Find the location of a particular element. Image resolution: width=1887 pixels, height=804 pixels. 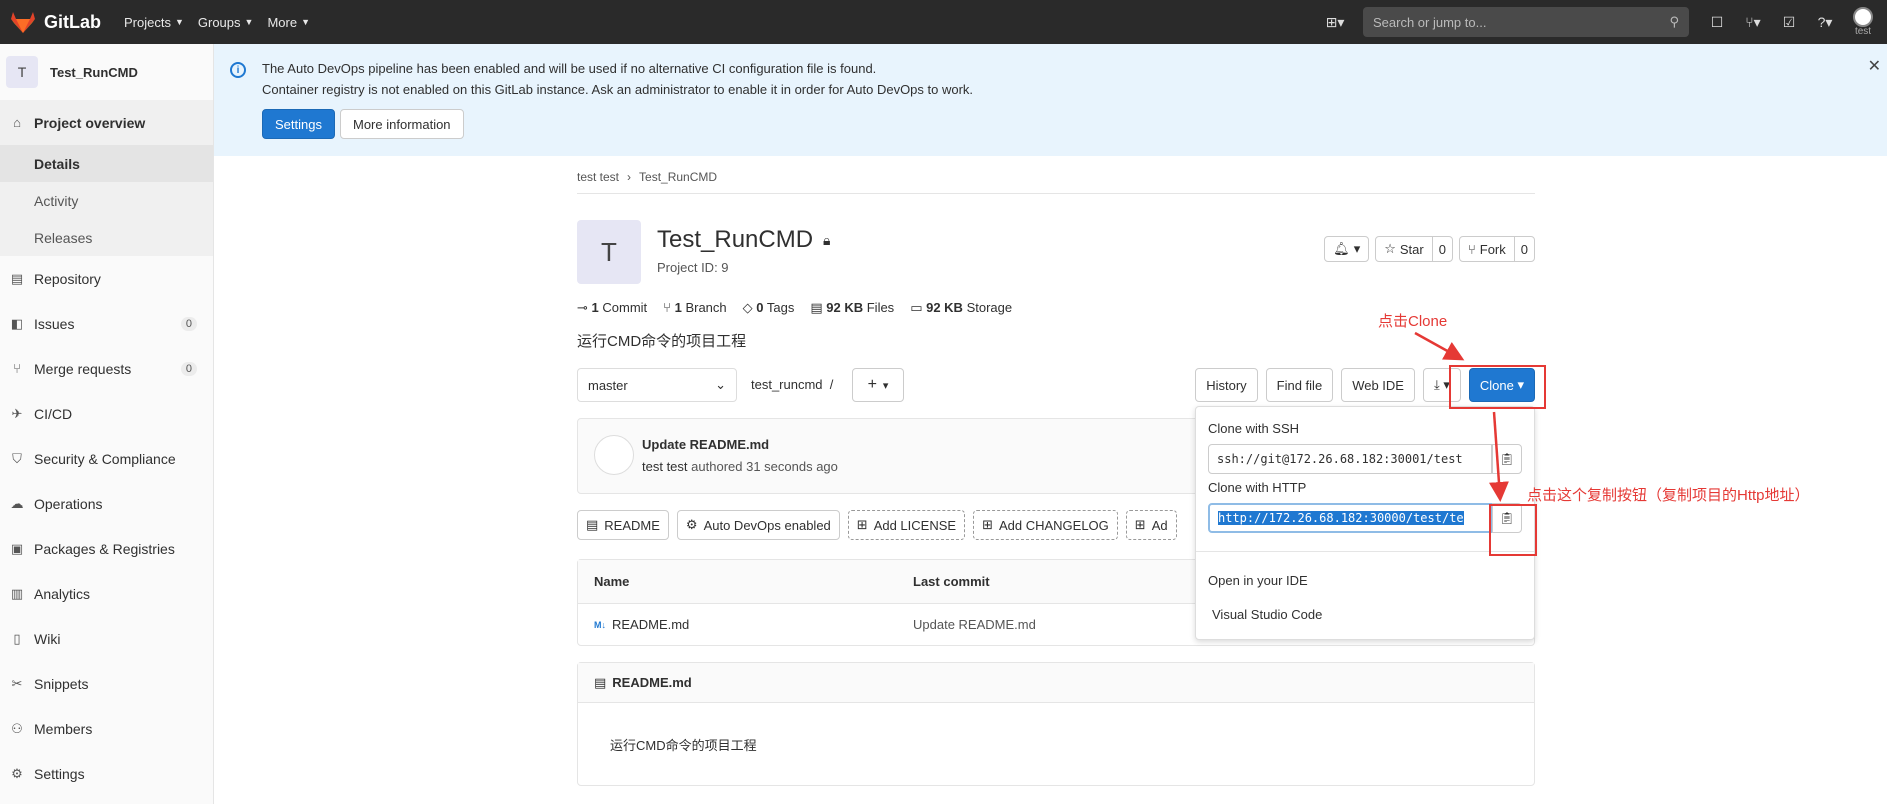

gitlab-brand: GitLab is located at coordinates (55, 22).